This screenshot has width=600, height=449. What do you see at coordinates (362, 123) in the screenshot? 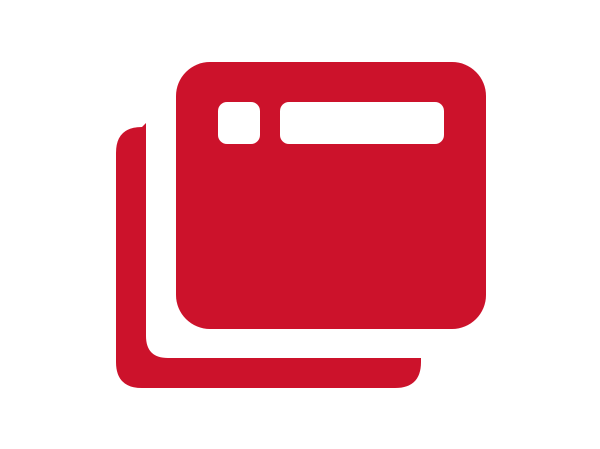
I see `window-title-bar` at bounding box center [362, 123].